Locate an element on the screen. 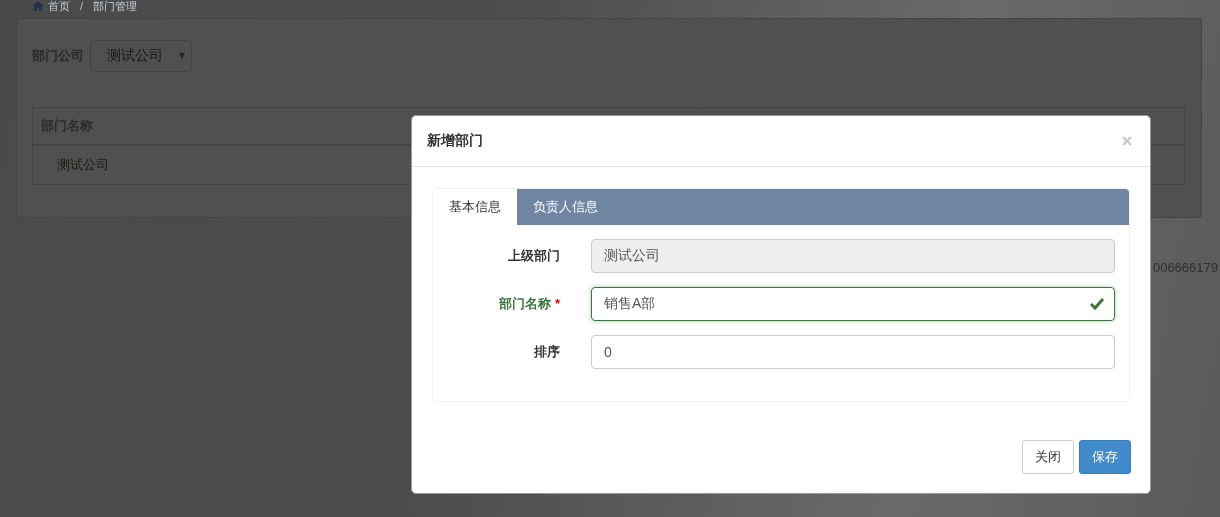 This screenshot has height=517, width=1220. tab: 基本信息 is located at coordinates (475, 207).